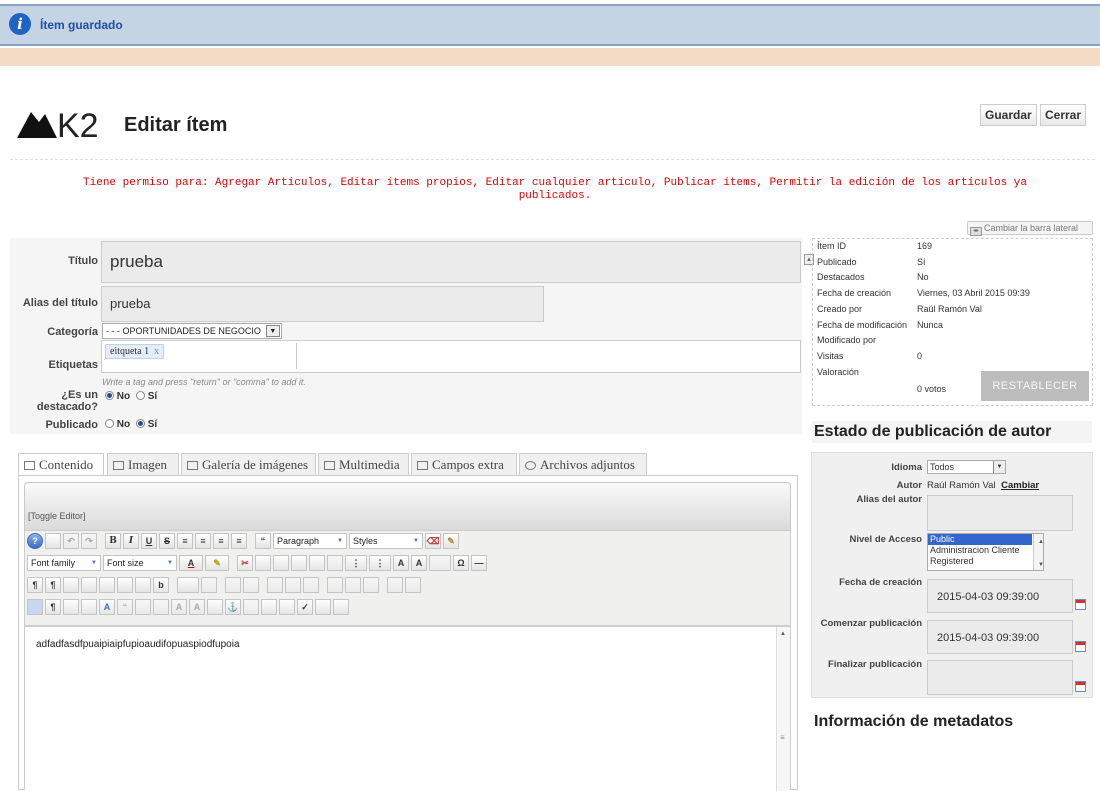 The width and height of the screenshot is (1100, 791). What do you see at coordinates (1035, 386) in the screenshot?
I see `reset-rating-button: RESTABLECER` at bounding box center [1035, 386].